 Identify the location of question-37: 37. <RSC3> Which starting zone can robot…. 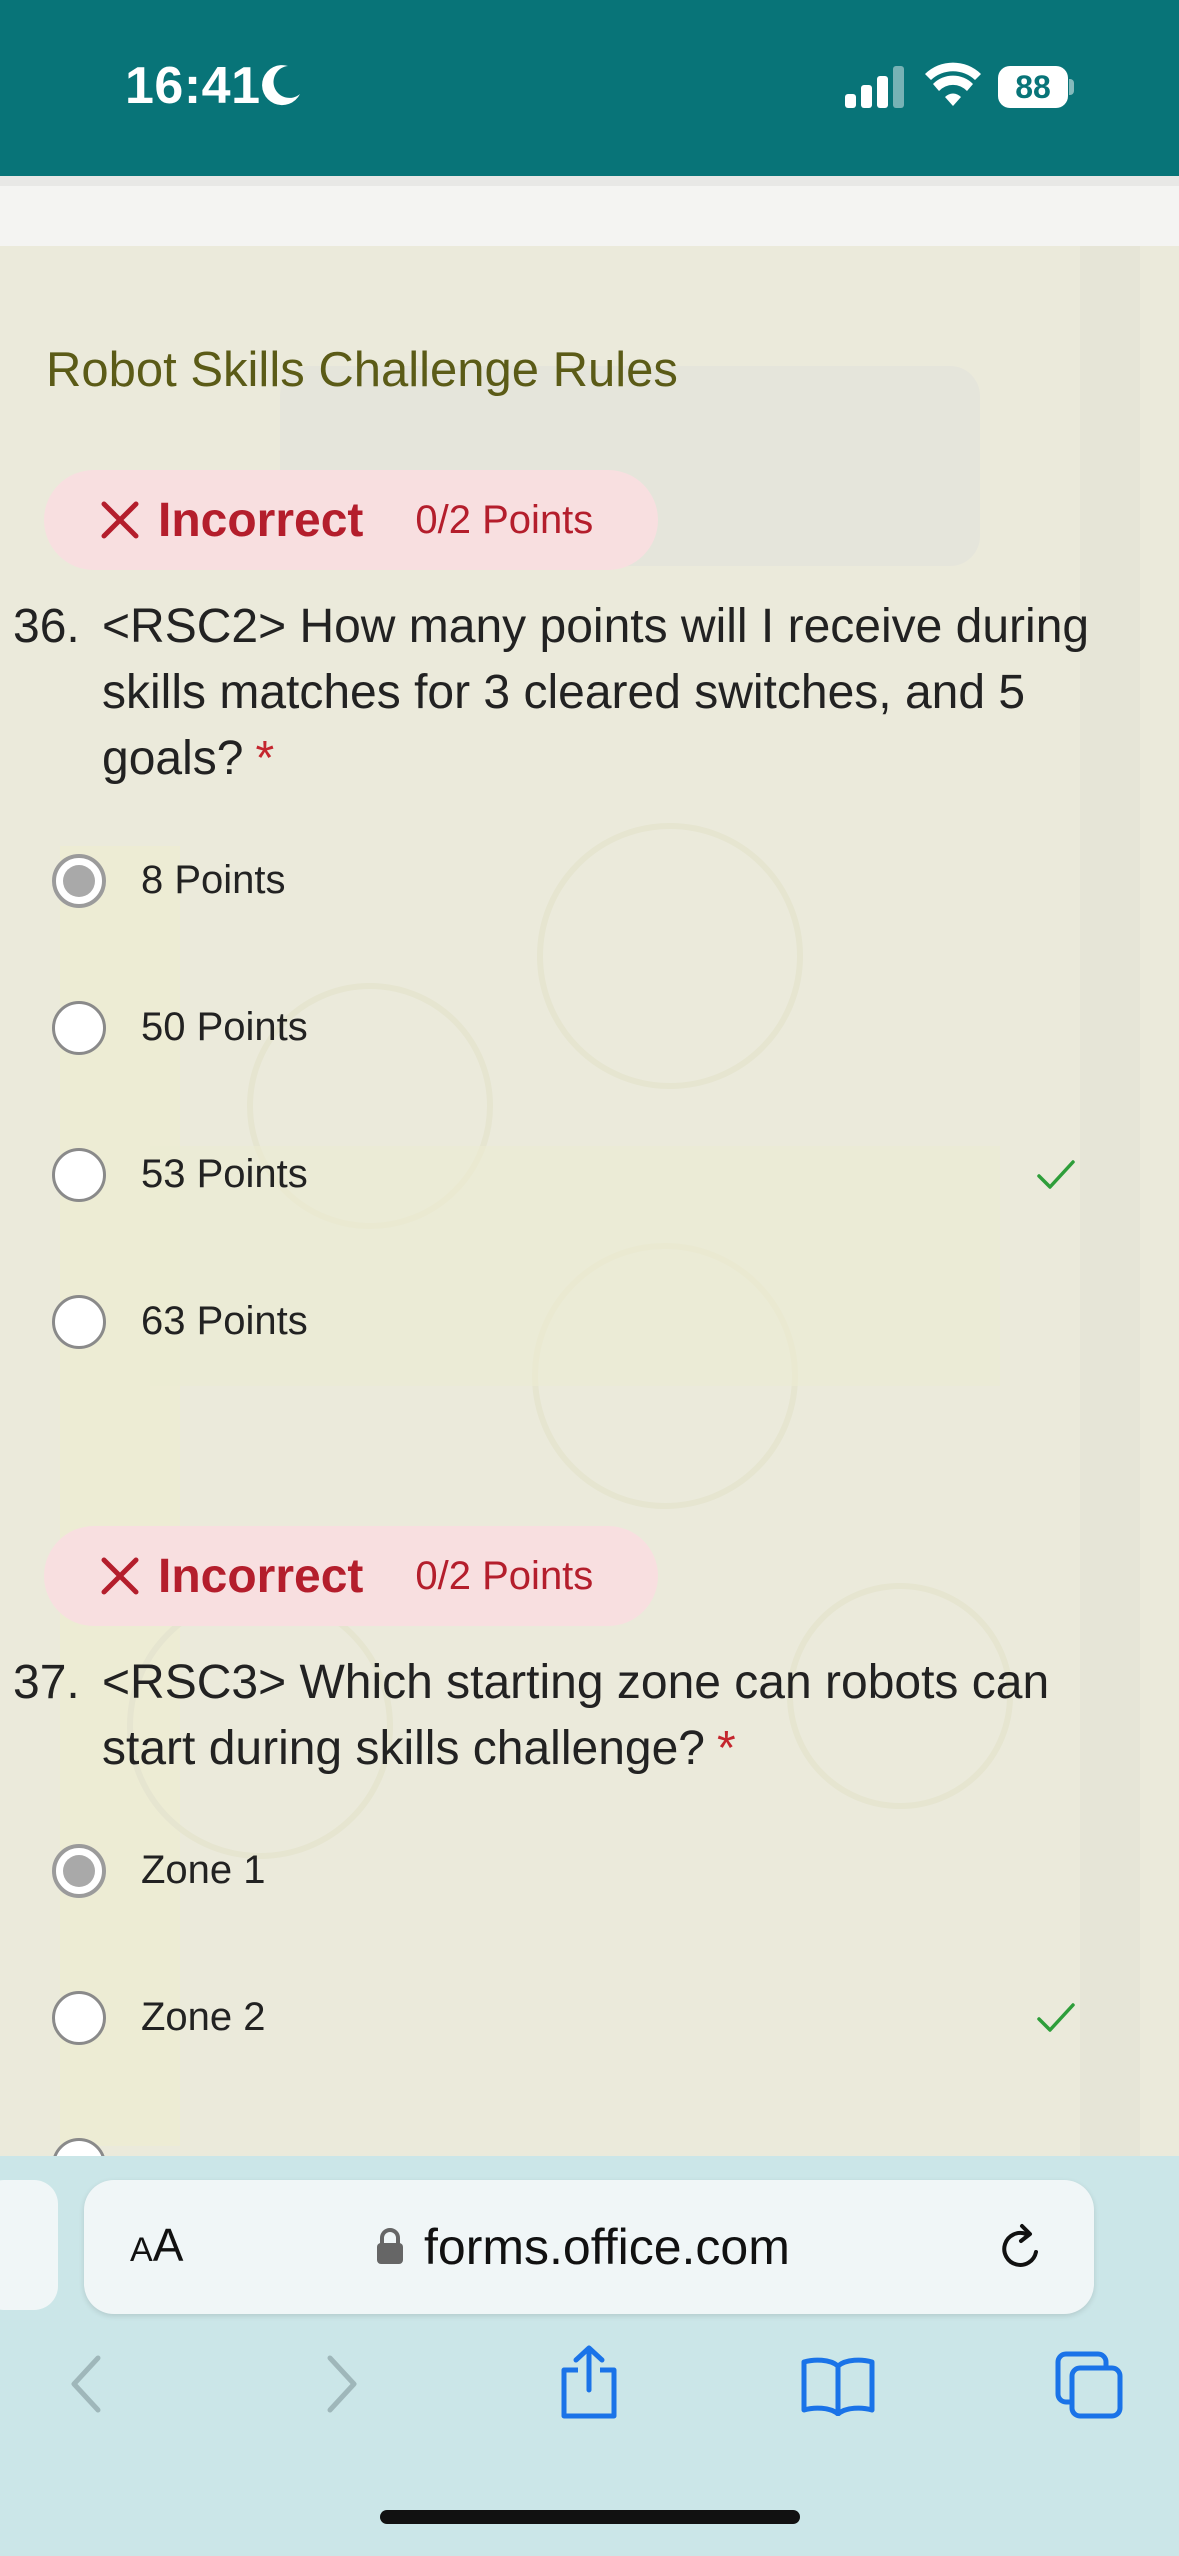
(570, 1720).